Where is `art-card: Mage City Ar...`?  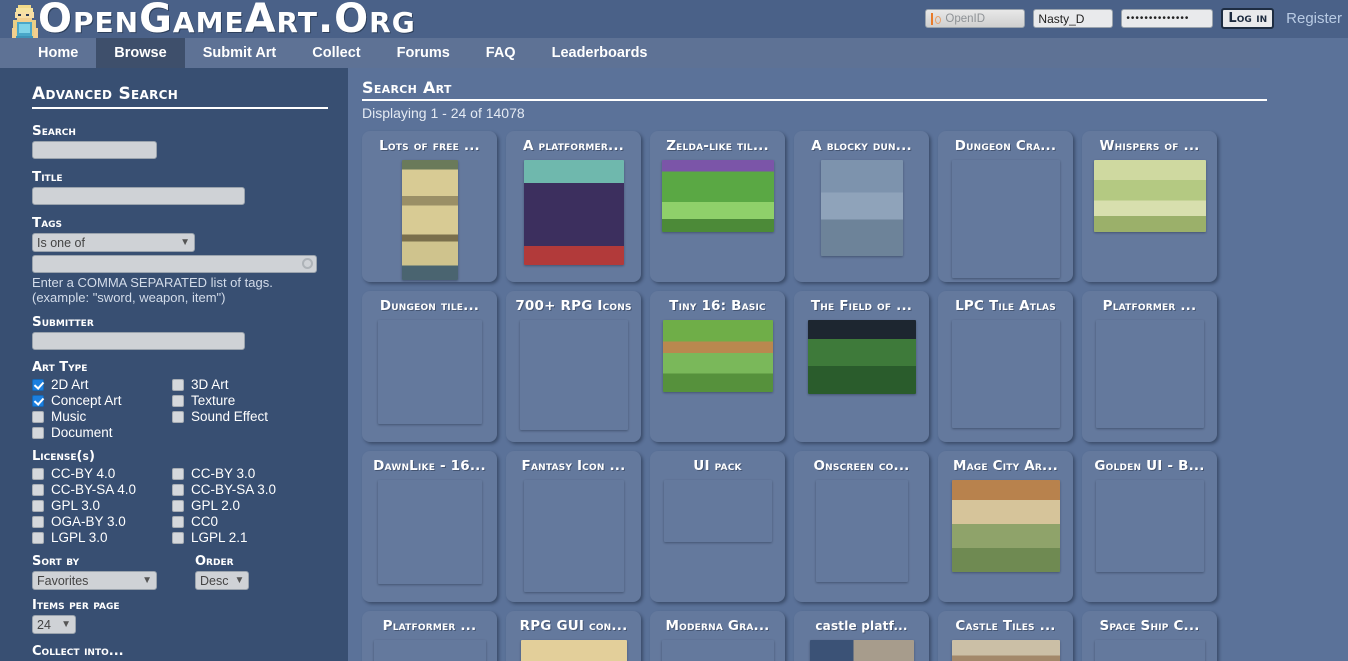
art-card: Mage City Ar... is located at coordinates (1005, 526).